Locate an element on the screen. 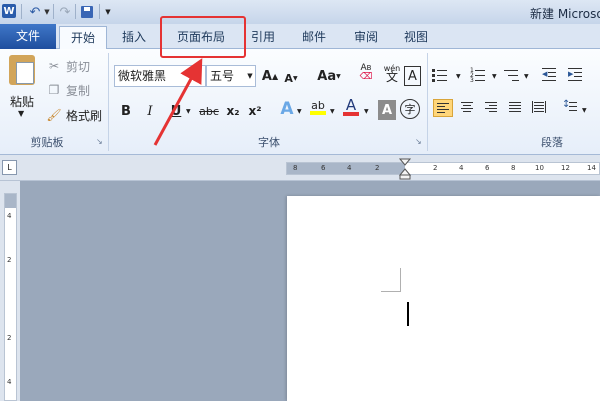  justify-icon is located at coordinates (516, 109).